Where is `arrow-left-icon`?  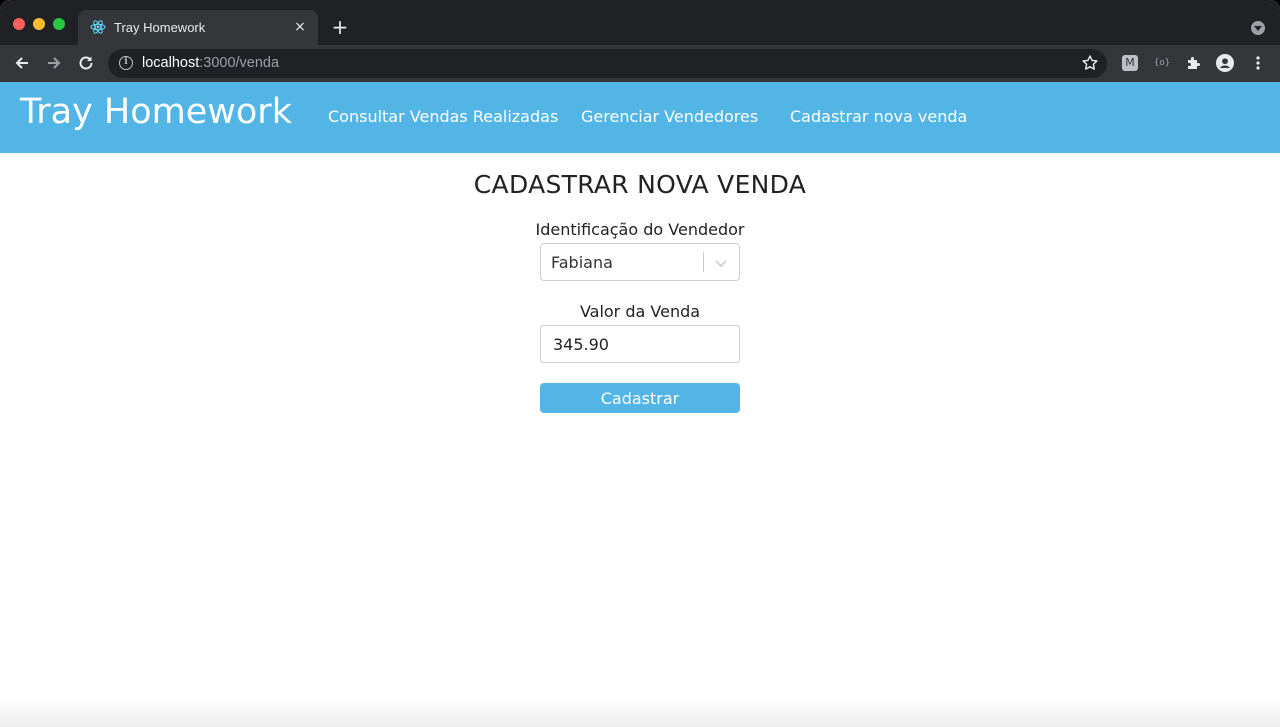
arrow-left-icon is located at coordinates (21, 63).